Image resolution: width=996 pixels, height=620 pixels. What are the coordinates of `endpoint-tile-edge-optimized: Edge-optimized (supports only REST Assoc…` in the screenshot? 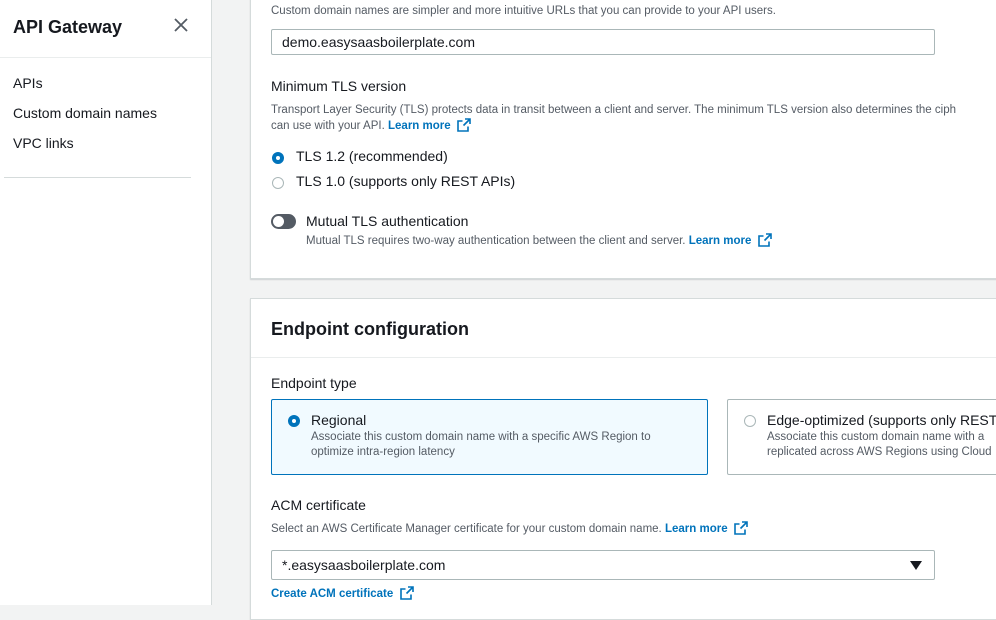 It's located at (861, 437).